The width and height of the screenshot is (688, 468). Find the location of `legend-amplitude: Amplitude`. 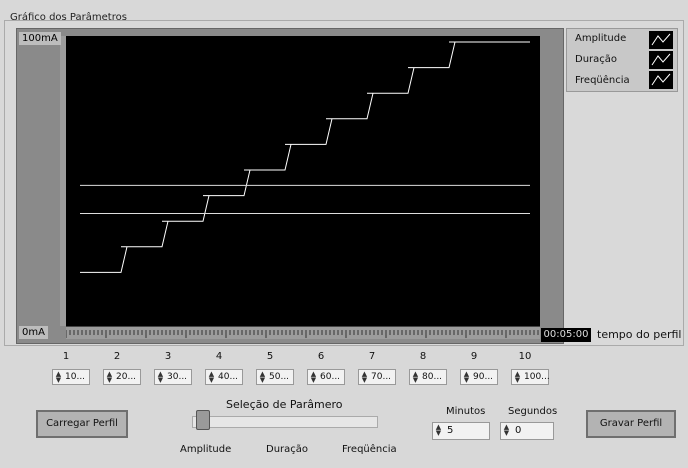

legend-amplitude: Amplitude is located at coordinates (601, 38).